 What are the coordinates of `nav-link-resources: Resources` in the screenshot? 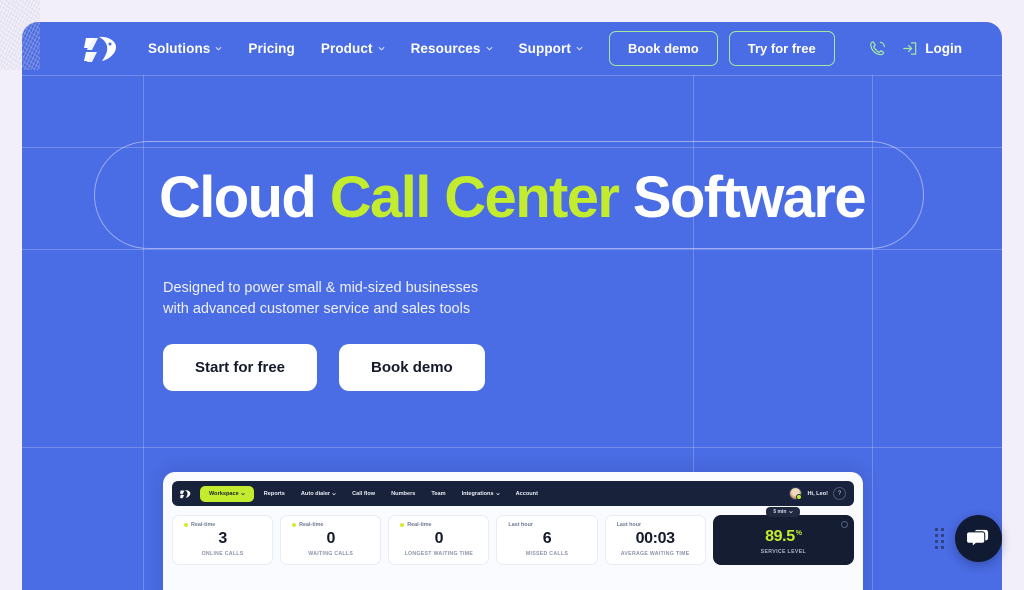 It's located at (452, 48).